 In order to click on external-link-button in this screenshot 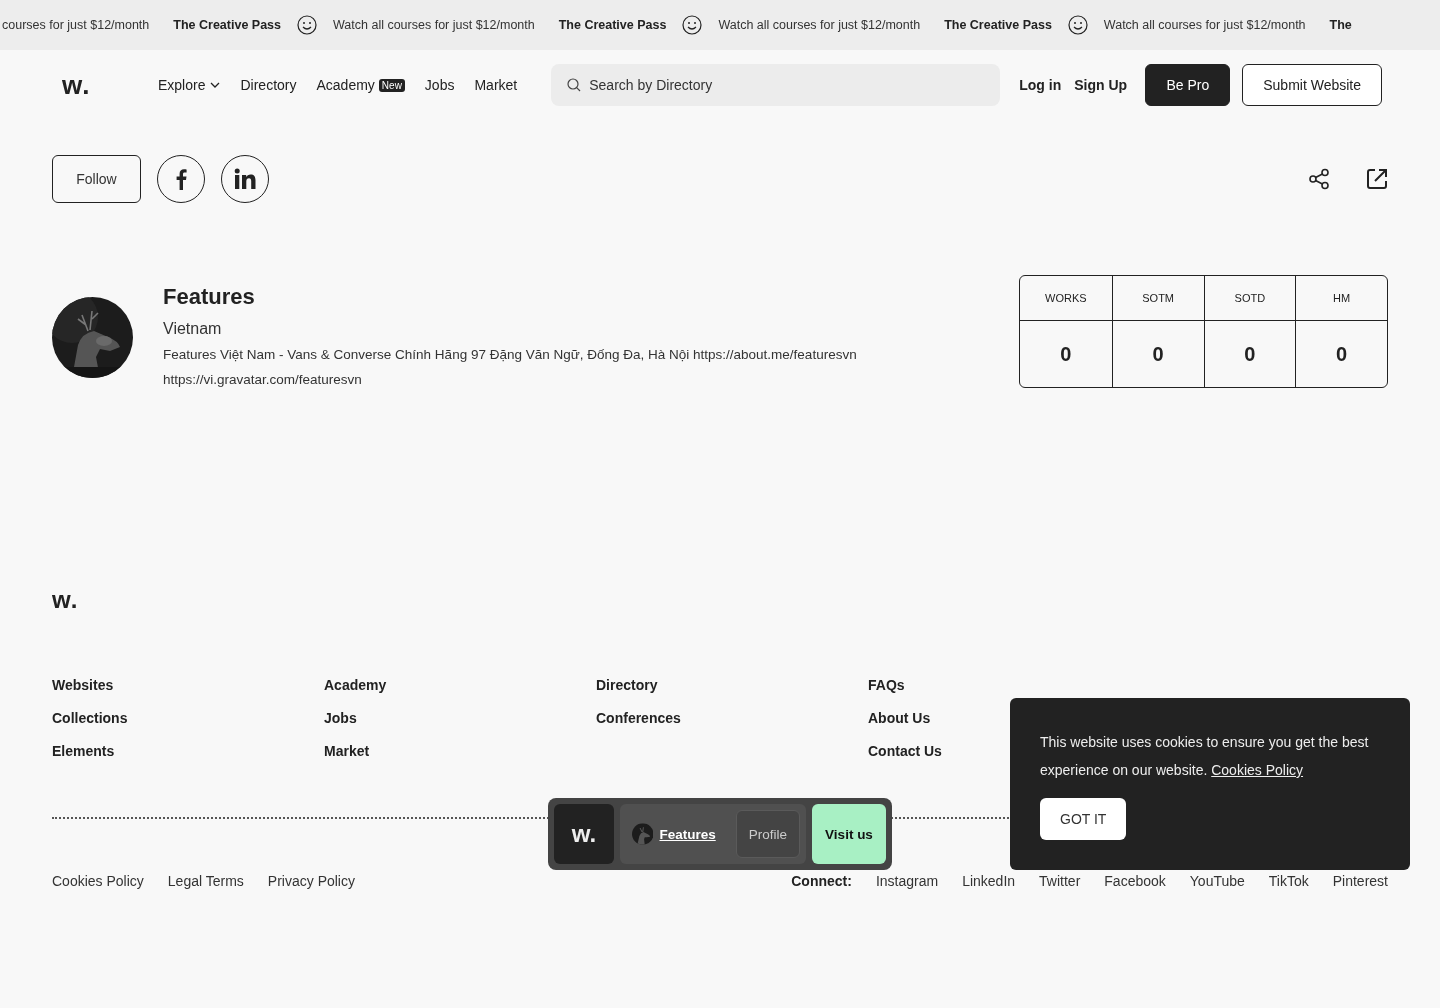, I will do `click(1377, 179)`.